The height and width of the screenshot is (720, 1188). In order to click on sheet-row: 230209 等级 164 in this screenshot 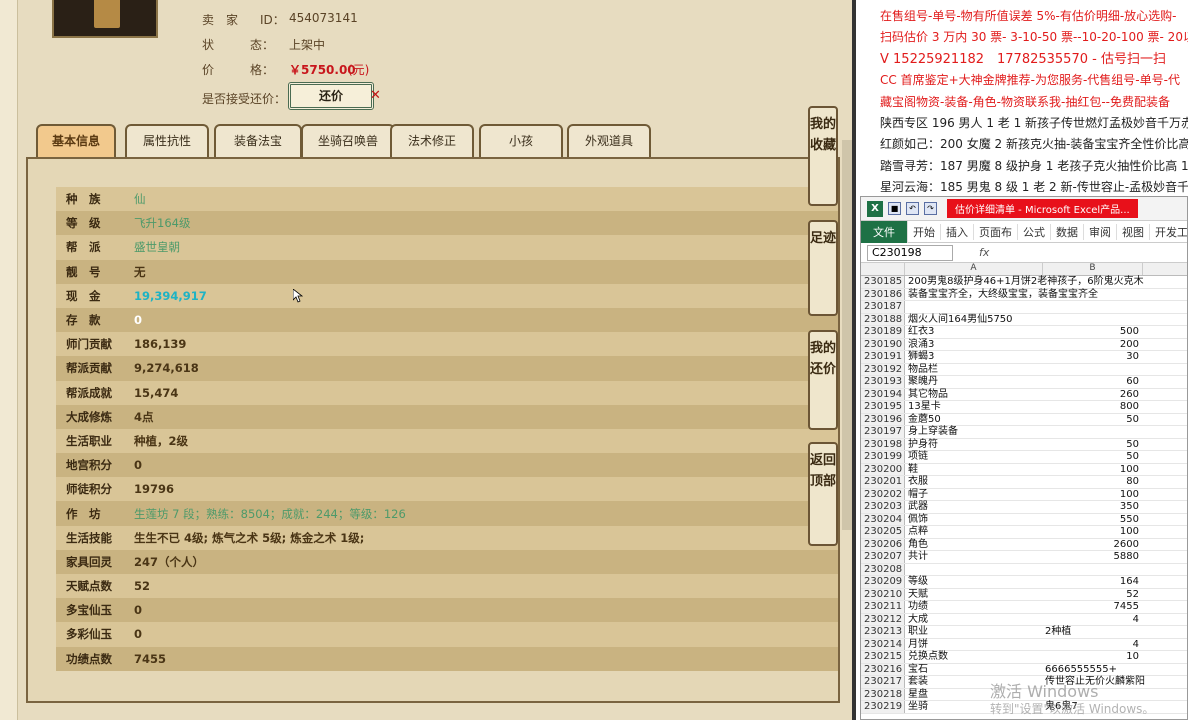, I will do `click(1024, 582)`.